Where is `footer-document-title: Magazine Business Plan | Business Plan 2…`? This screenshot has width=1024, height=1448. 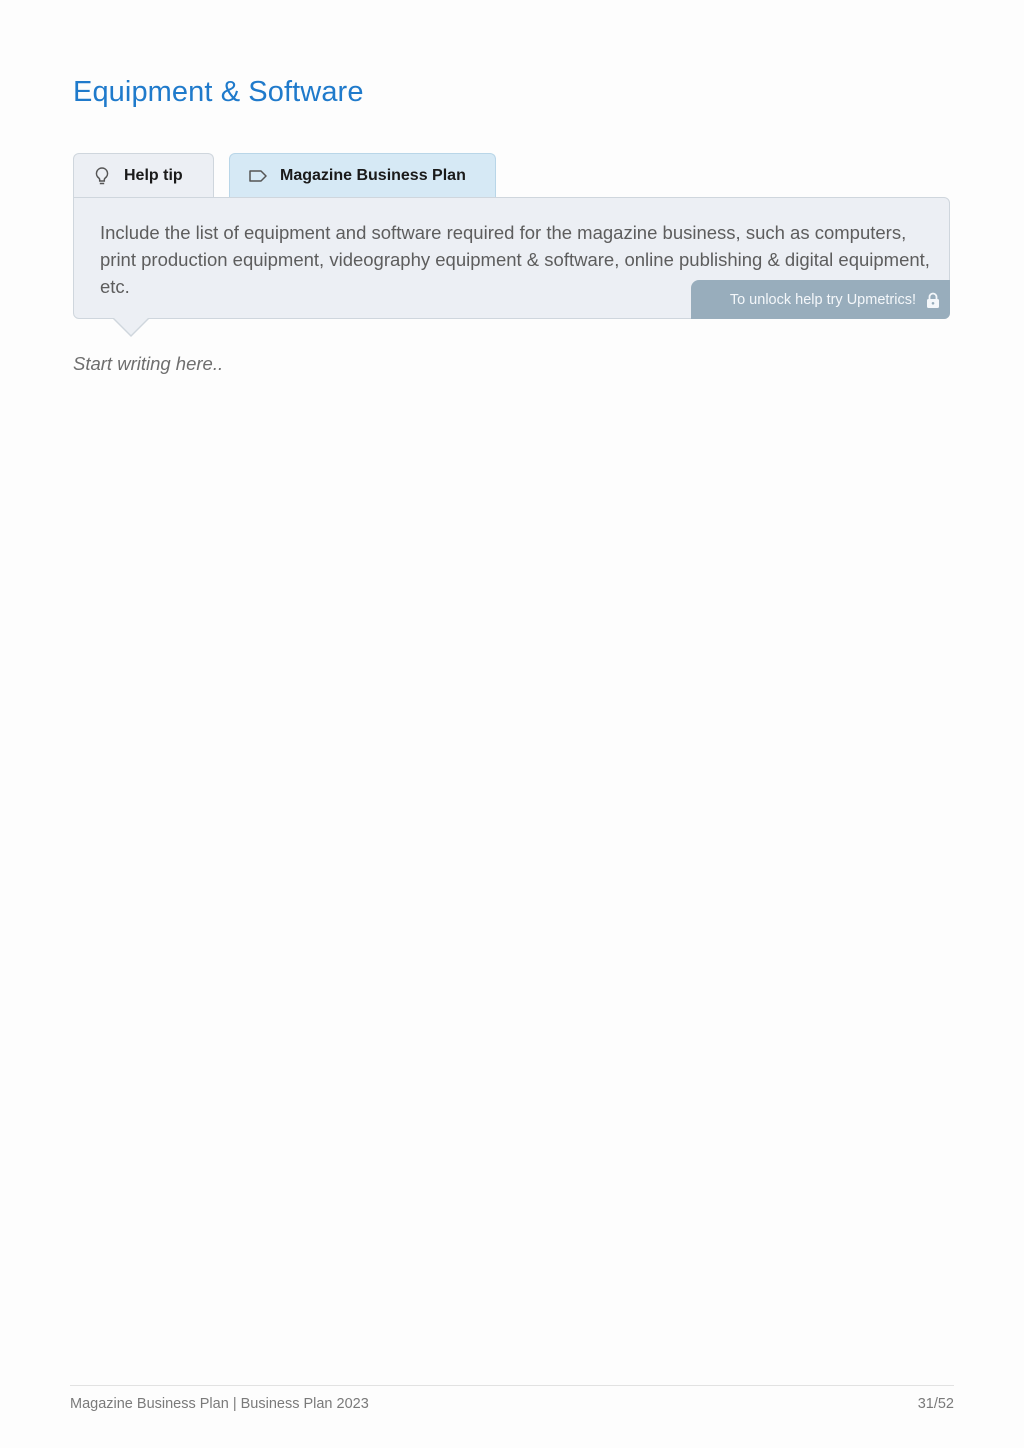
footer-document-title: Magazine Business Plan | Business Plan 2… is located at coordinates (219, 1404).